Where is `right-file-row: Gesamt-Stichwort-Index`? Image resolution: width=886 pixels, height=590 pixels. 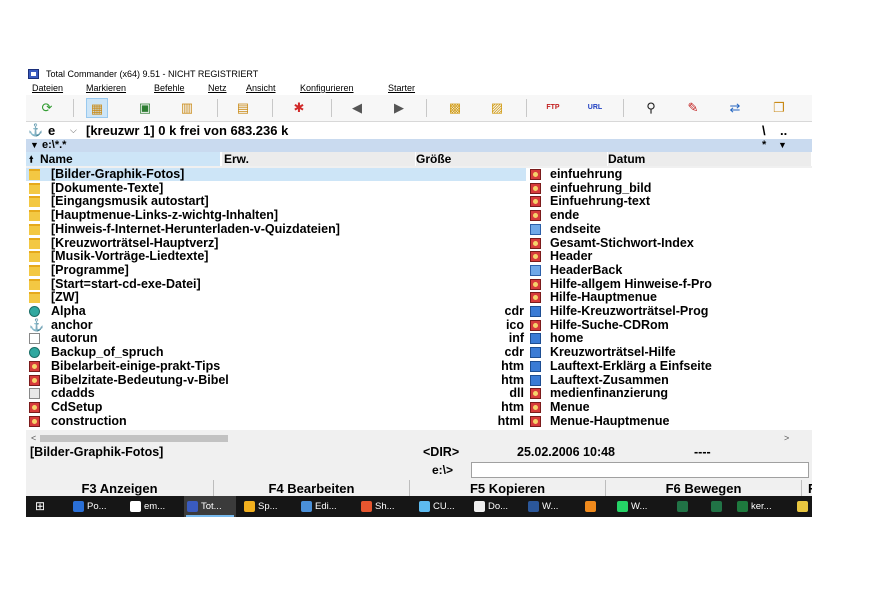
right-file-row: Gesamt-Stichwort-Index is located at coordinates (670, 243).